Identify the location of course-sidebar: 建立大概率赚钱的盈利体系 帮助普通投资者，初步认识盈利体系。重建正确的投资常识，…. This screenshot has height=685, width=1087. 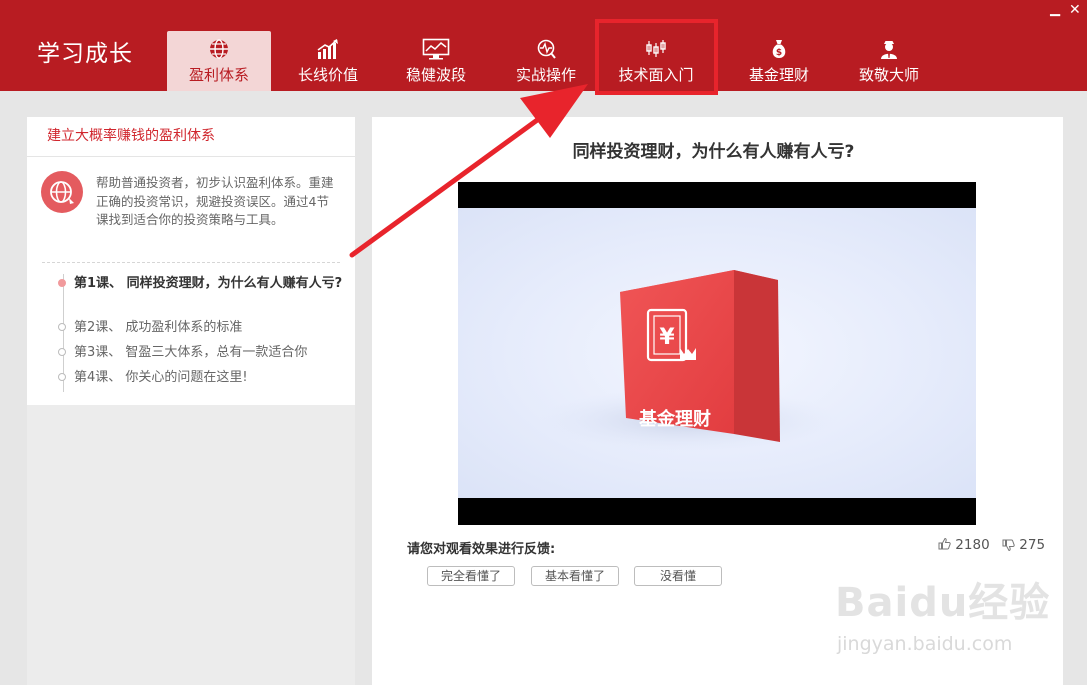
(191, 261).